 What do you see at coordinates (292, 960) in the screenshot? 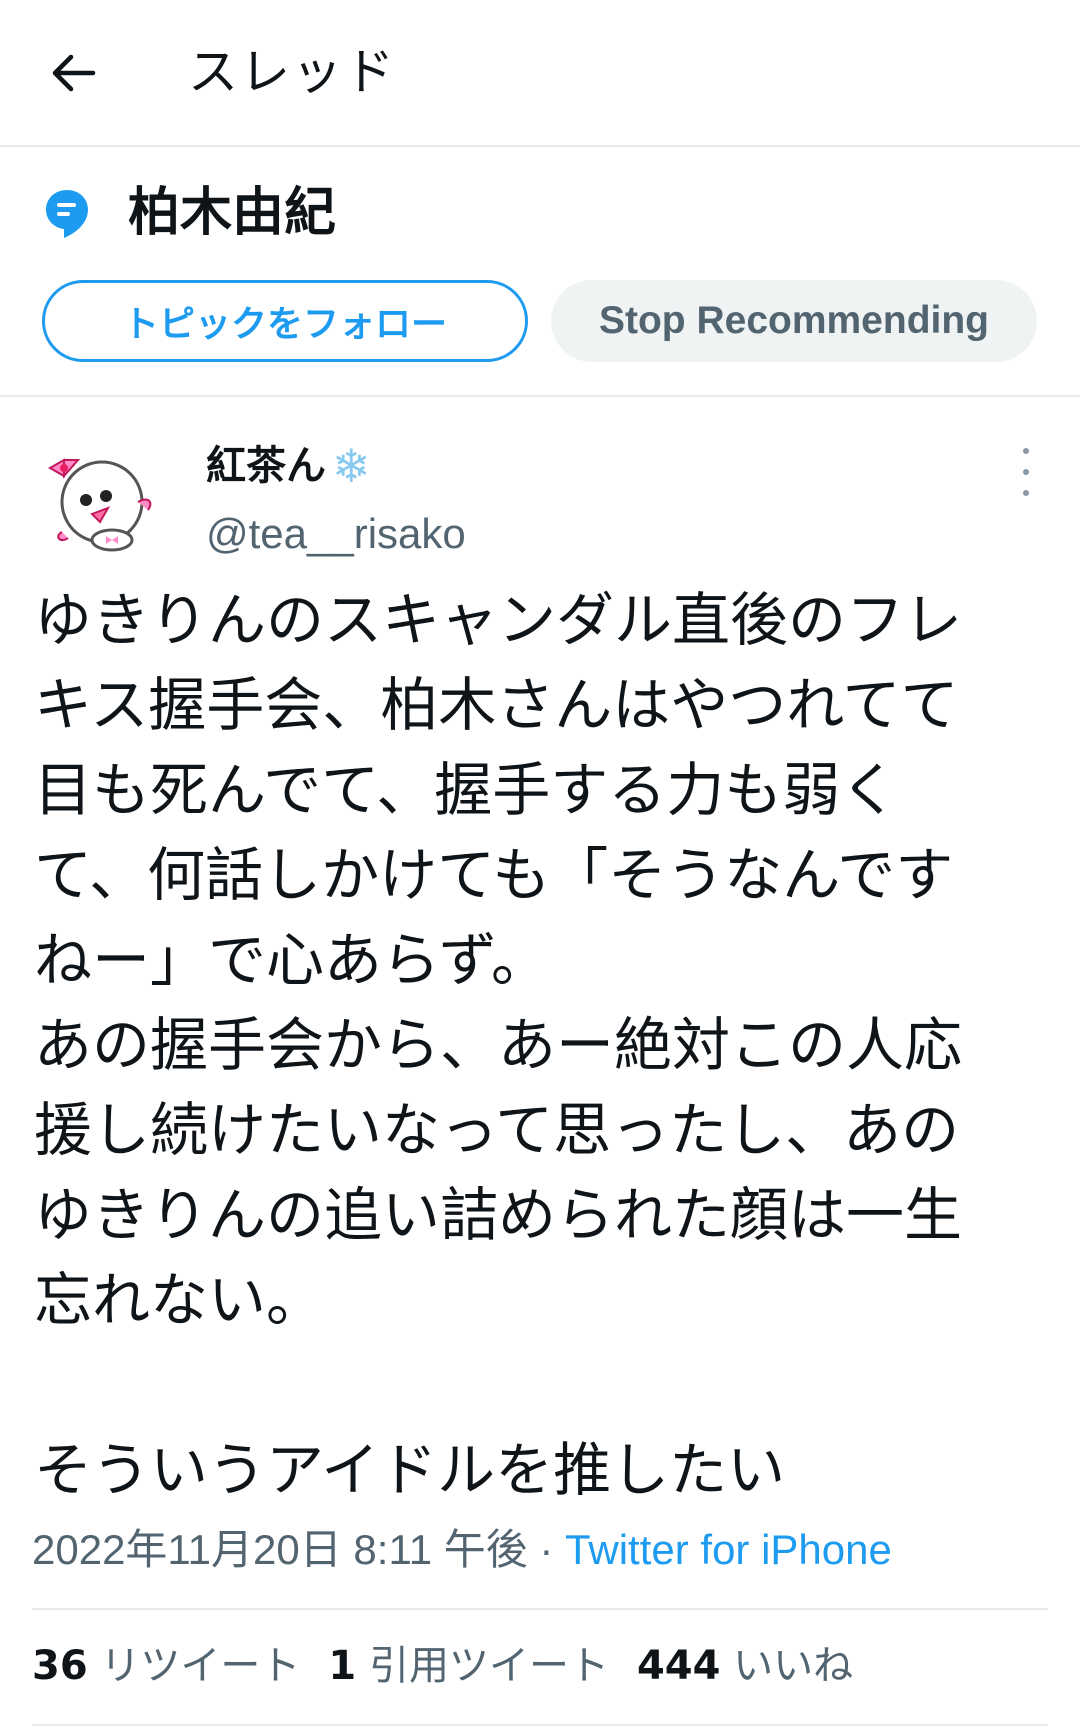
I see `tweet-line: ねー」で心あらず。` at bounding box center [292, 960].